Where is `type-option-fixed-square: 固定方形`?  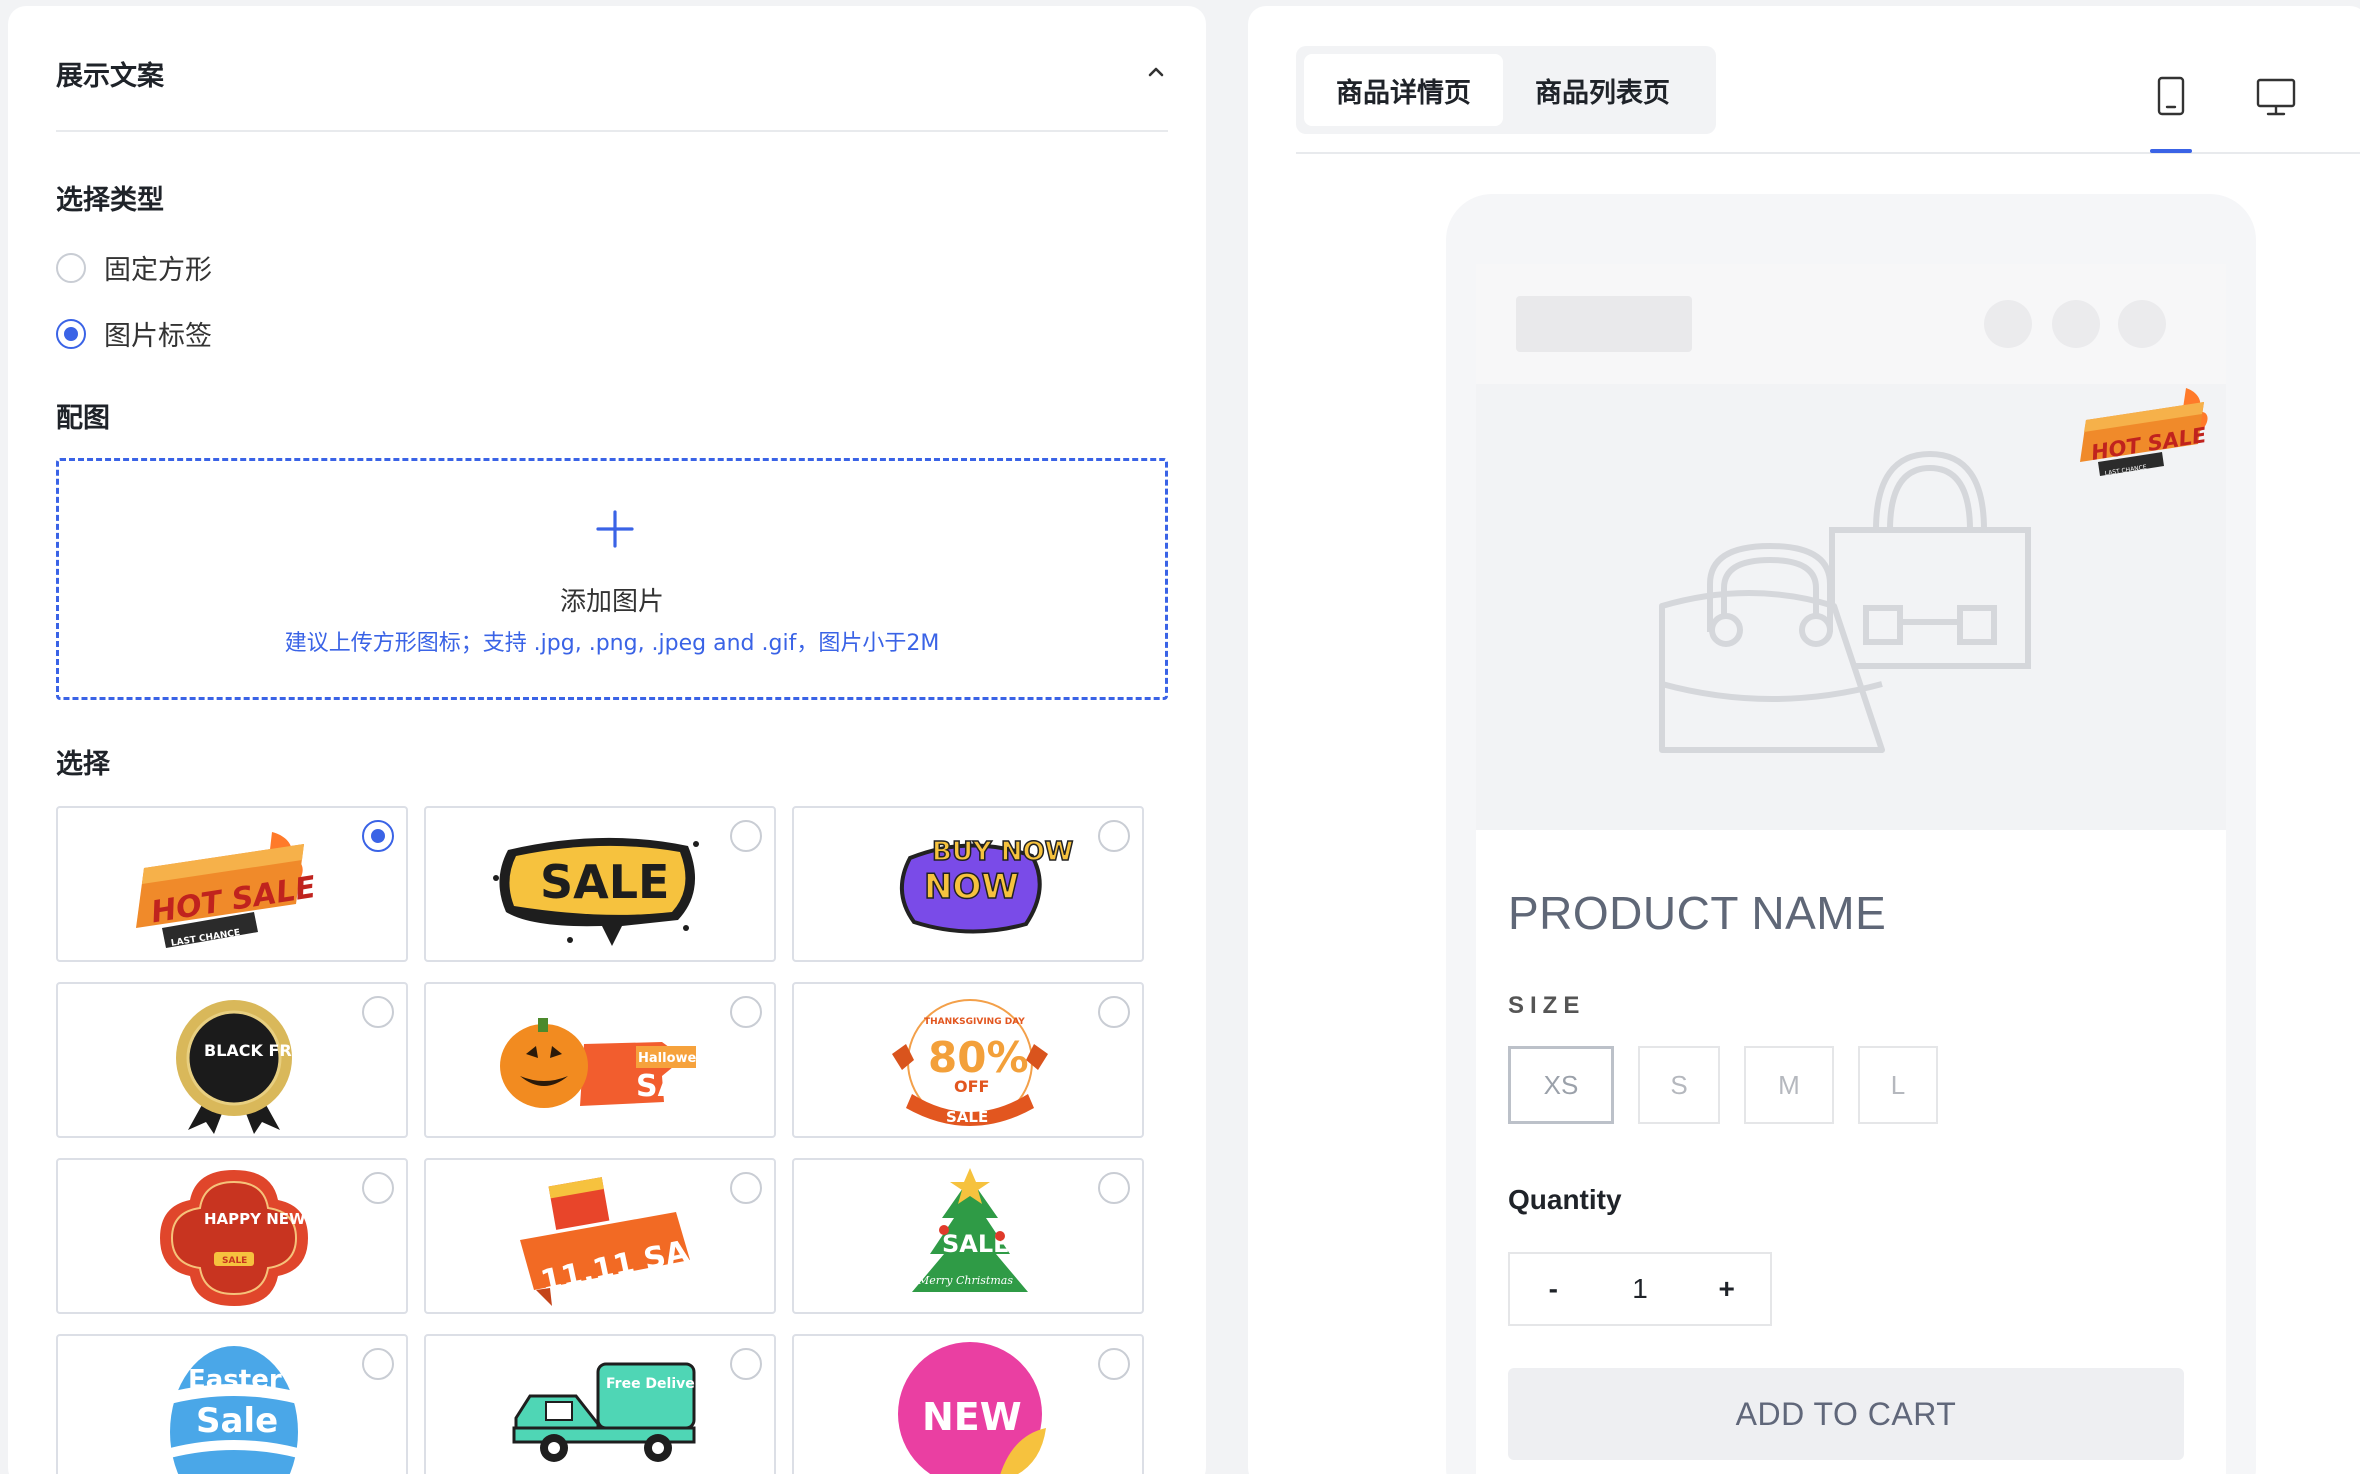
type-option-fixed-square: 固定方形 is located at coordinates (134, 267).